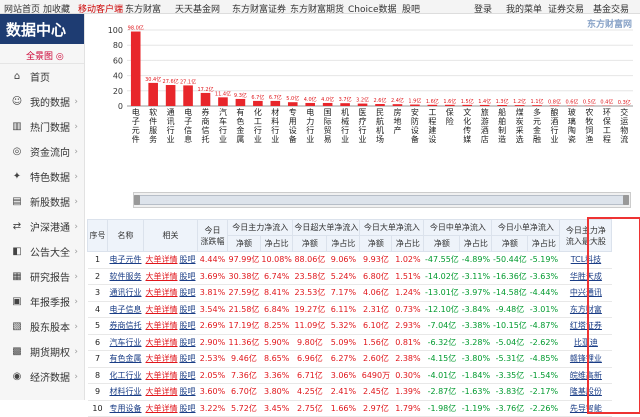  I want to click on scroller-left-handle, so click(137, 200).